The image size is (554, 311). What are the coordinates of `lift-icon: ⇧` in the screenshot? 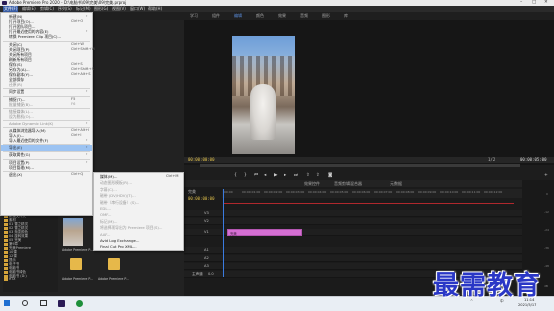 It's located at (308, 175).